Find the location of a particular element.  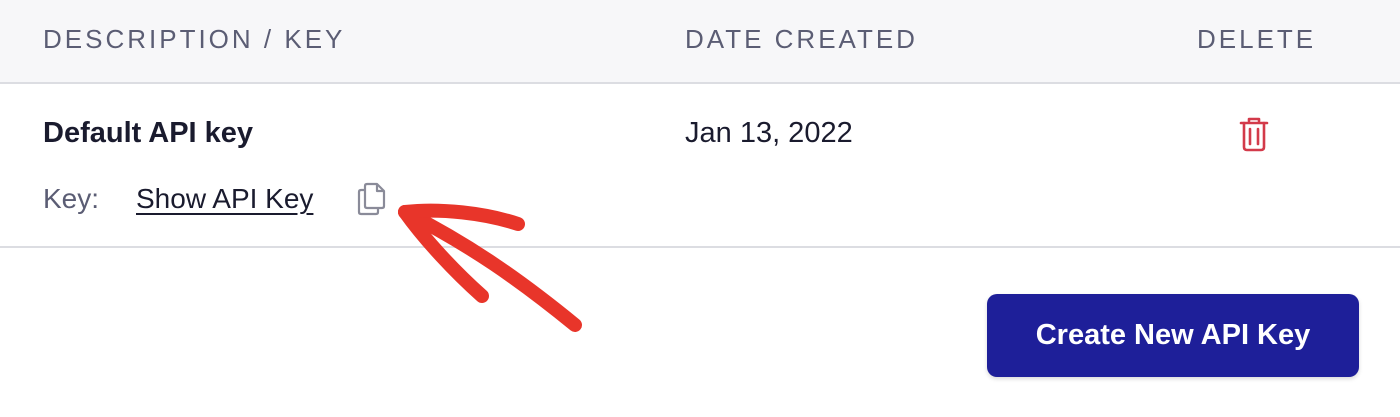

show-api-key-link: Show API Key is located at coordinates (224, 199).